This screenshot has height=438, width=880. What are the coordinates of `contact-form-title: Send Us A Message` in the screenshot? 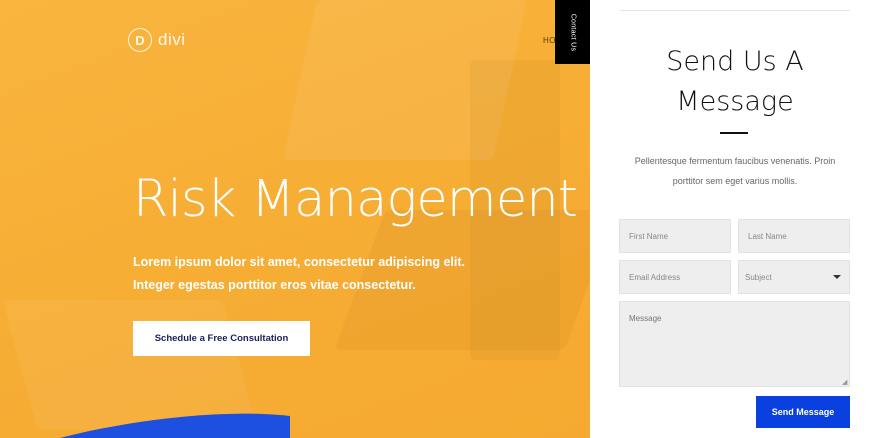 It's located at (735, 82).